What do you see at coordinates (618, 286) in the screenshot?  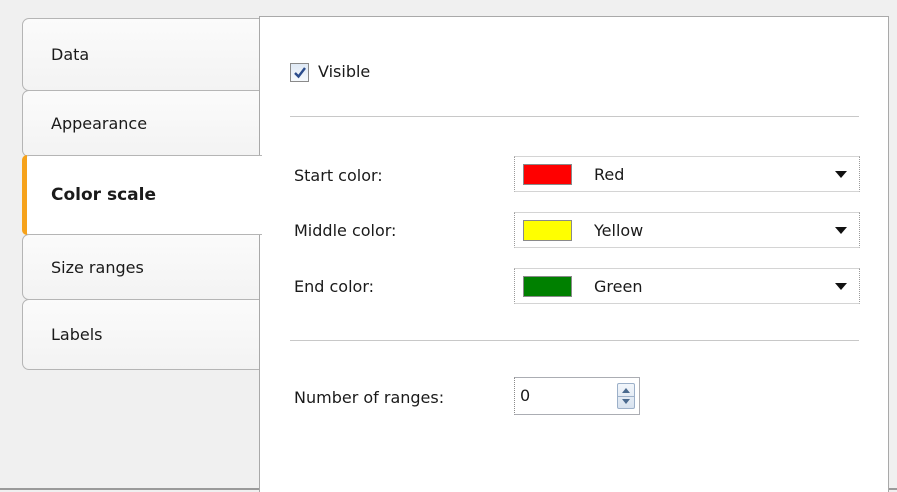 I see `end-color-value: Green` at bounding box center [618, 286].